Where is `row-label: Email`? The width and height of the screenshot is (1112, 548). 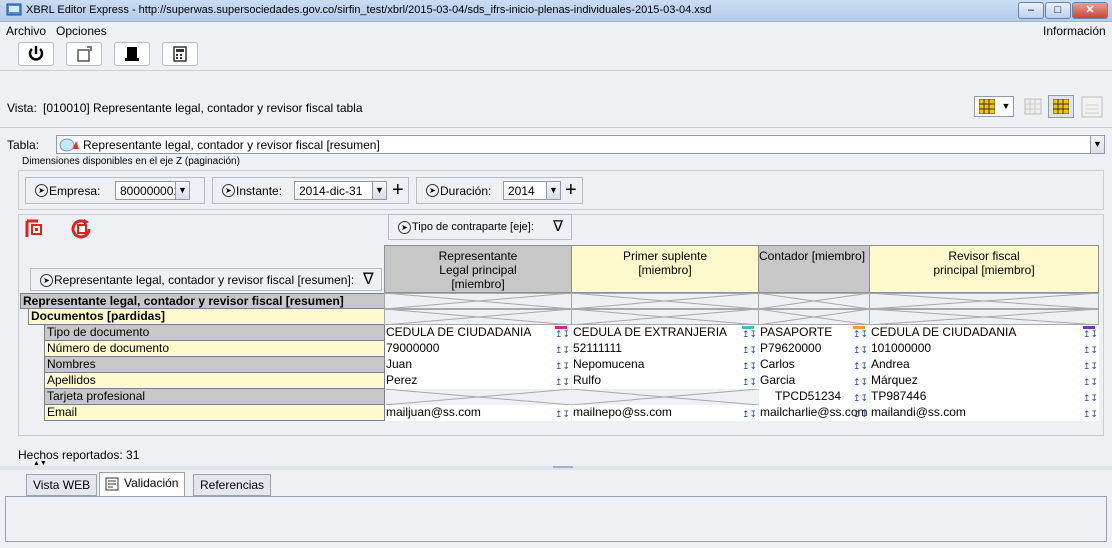
row-label: Email is located at coordinates (214, 413).